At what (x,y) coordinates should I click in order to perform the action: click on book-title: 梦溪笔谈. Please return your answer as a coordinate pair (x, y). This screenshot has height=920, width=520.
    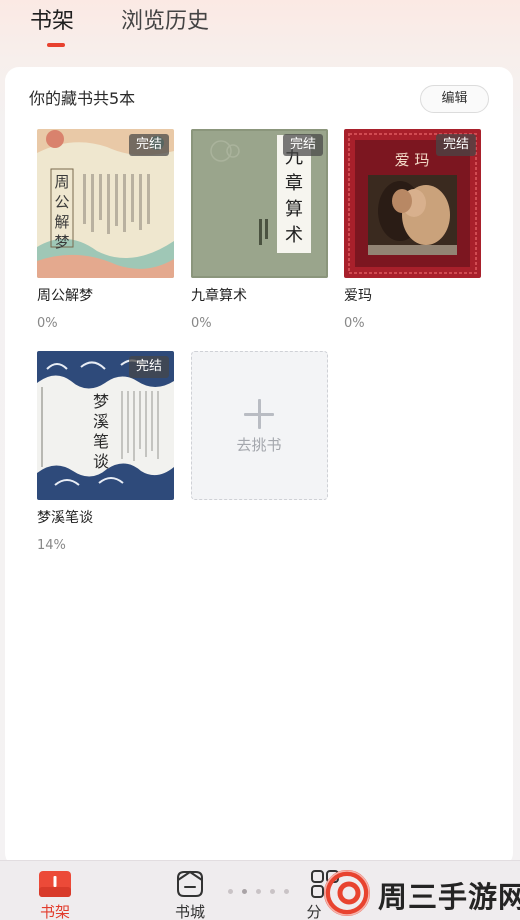
    Looking at the image, I should click on (65, 518).